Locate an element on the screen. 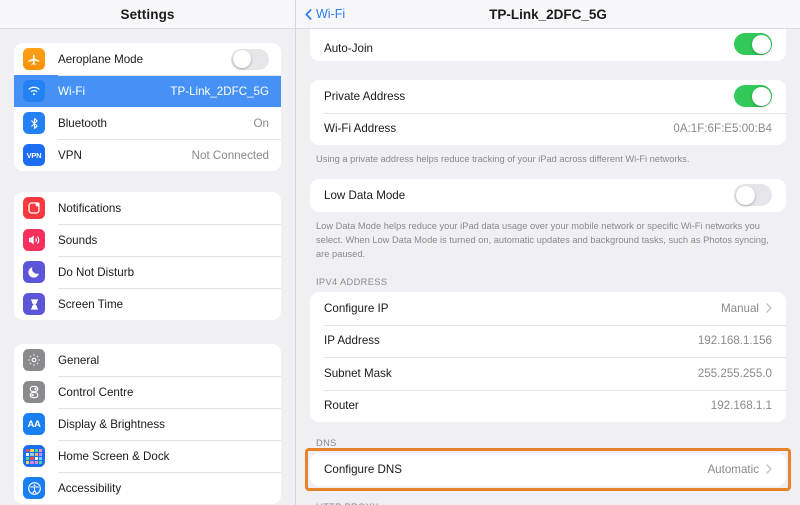  ip-address-label: IP Address is located at coordinates (352, 341).